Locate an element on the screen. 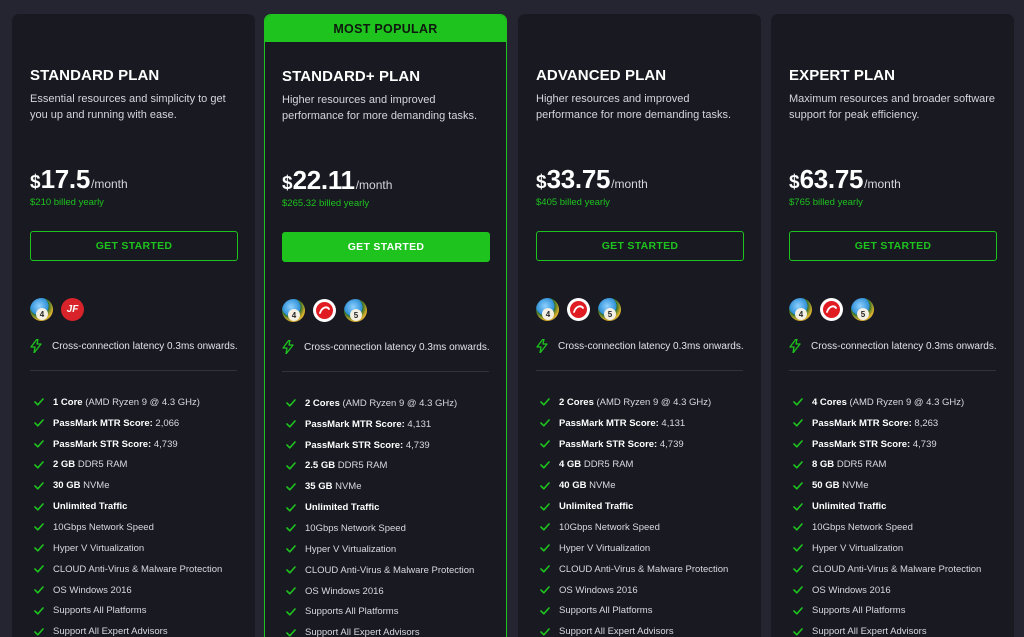 The height and width of the screenshot is (637, 1024). feature-item: PassMark STR Score: 4,739 is located at coordinates (380, 445).